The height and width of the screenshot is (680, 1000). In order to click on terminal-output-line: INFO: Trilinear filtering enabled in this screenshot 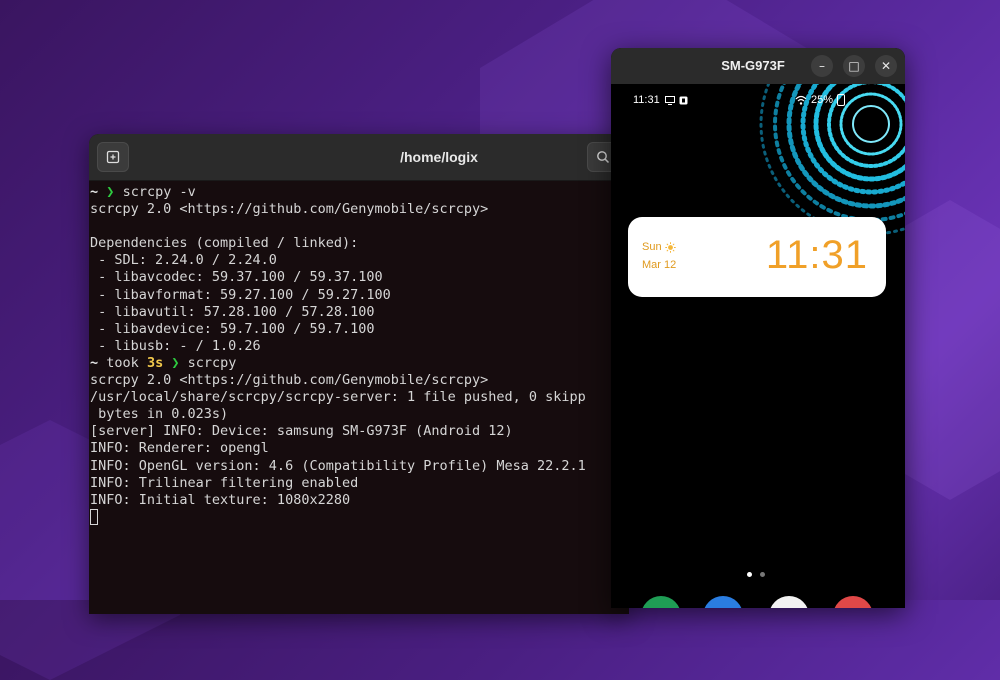, I will do `click(224, 482)`.